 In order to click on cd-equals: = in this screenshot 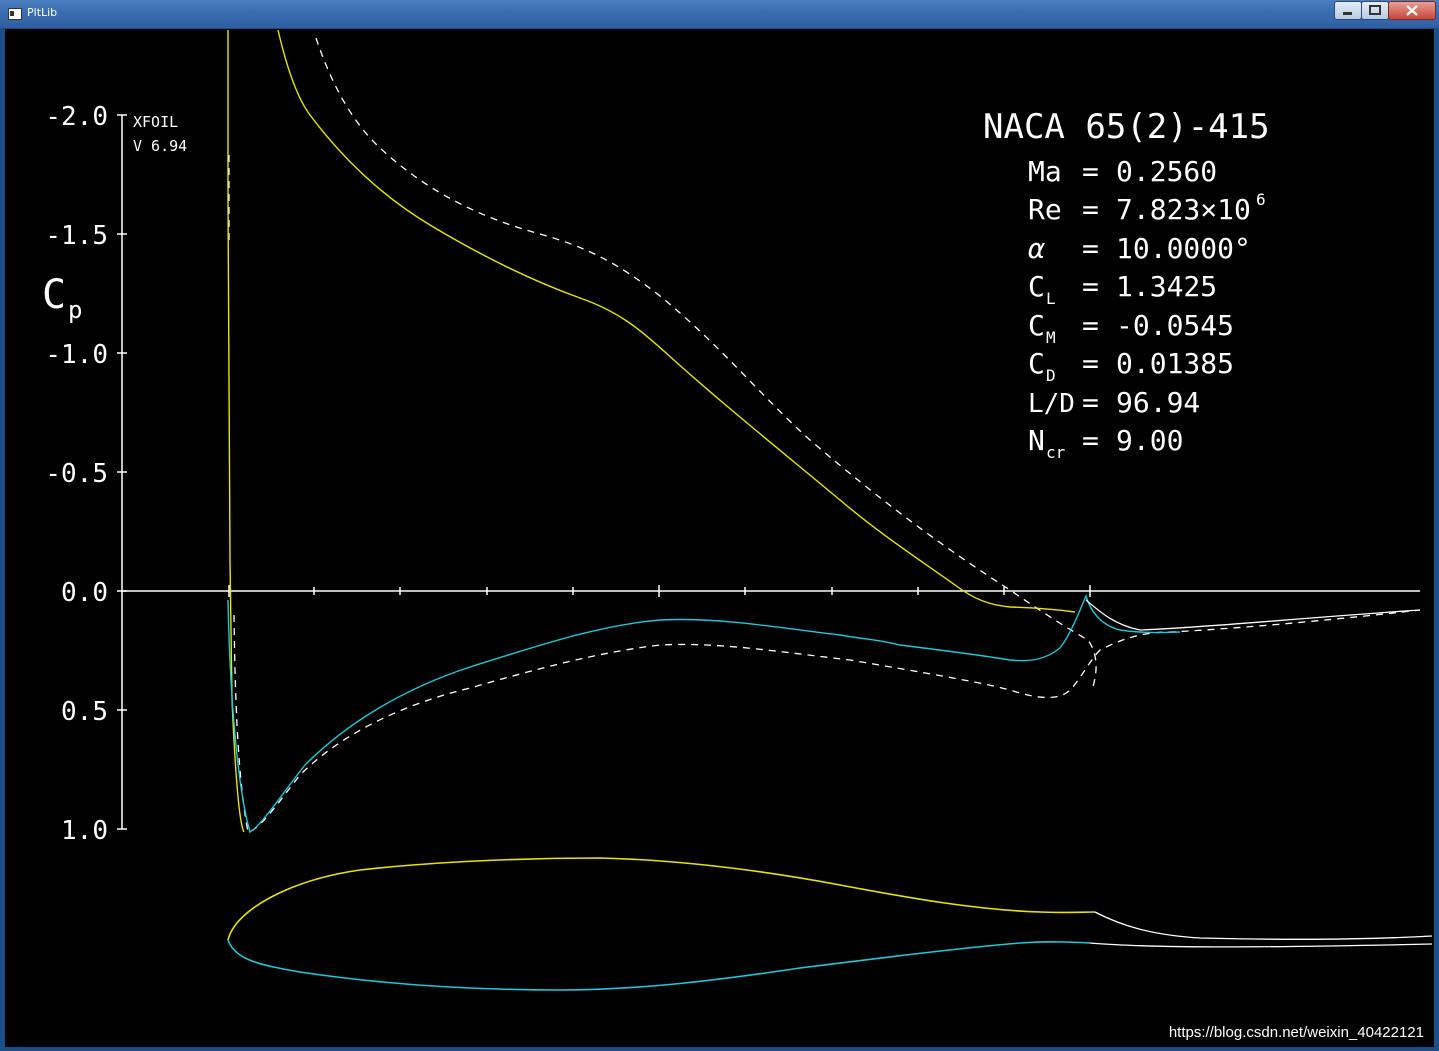, I will do `click(1090, 363)`.